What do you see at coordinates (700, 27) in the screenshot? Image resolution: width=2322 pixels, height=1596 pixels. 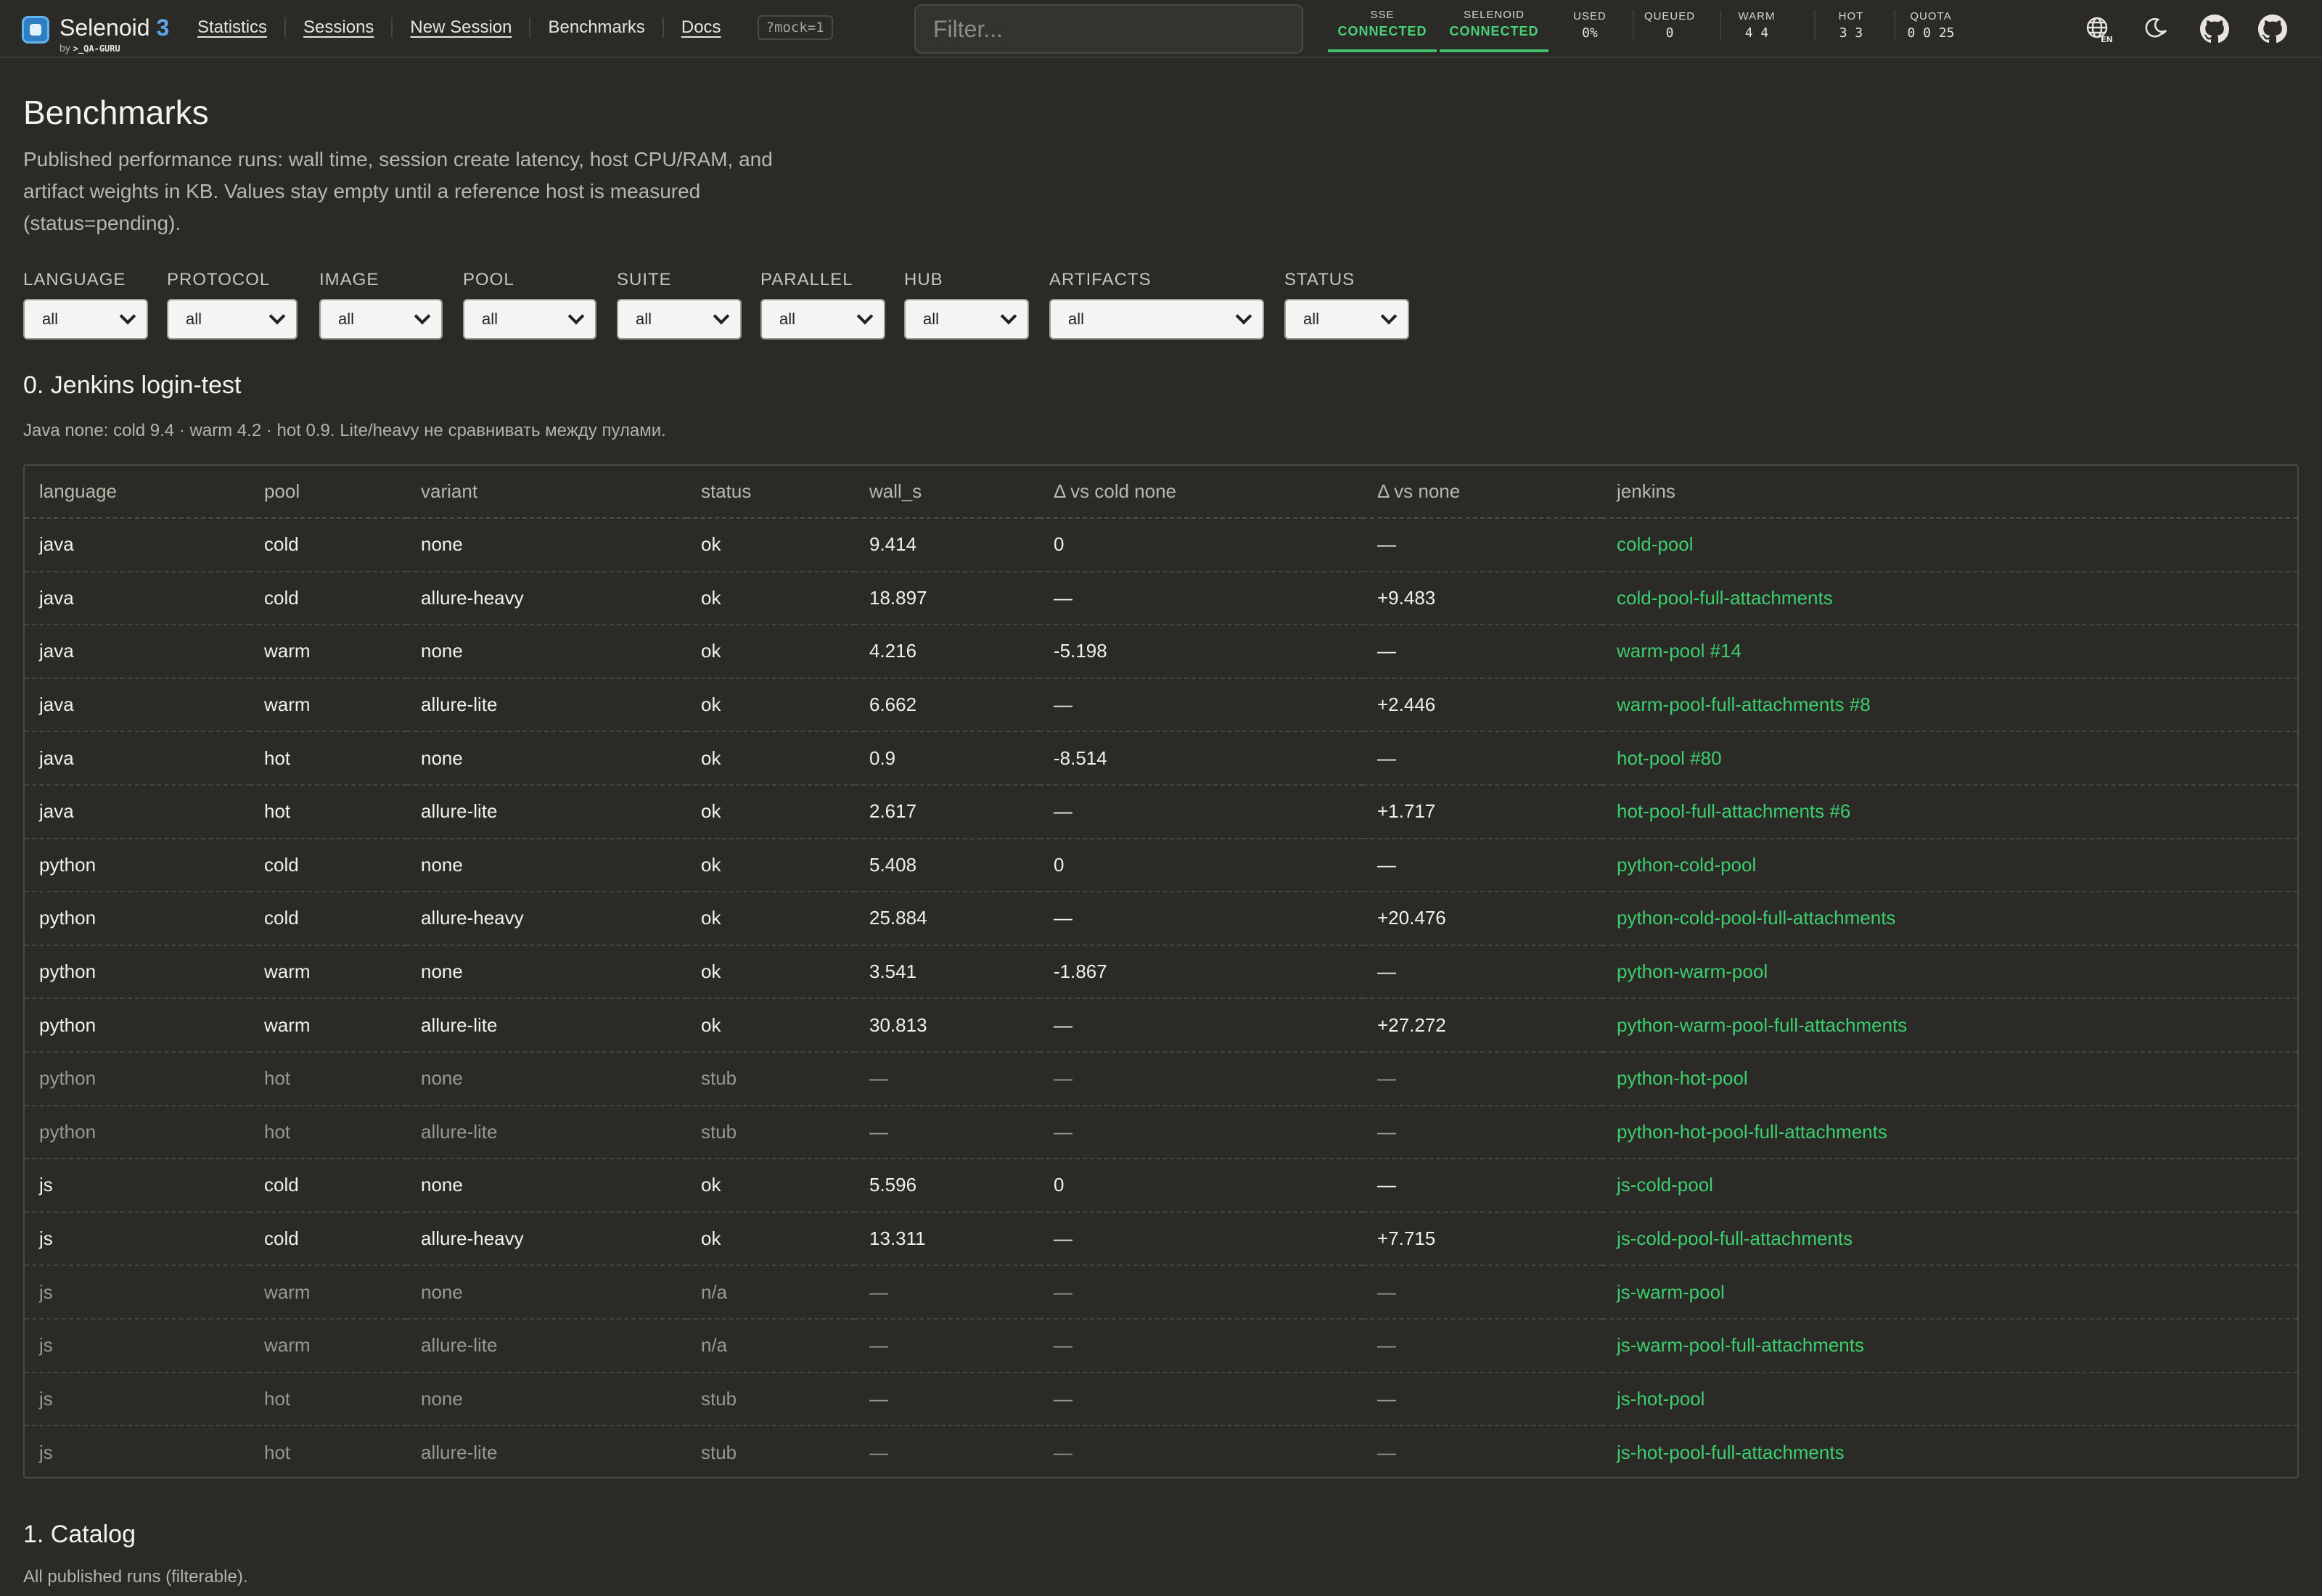 I see `nav-docs: Docs` at bounding box center [700, 27].